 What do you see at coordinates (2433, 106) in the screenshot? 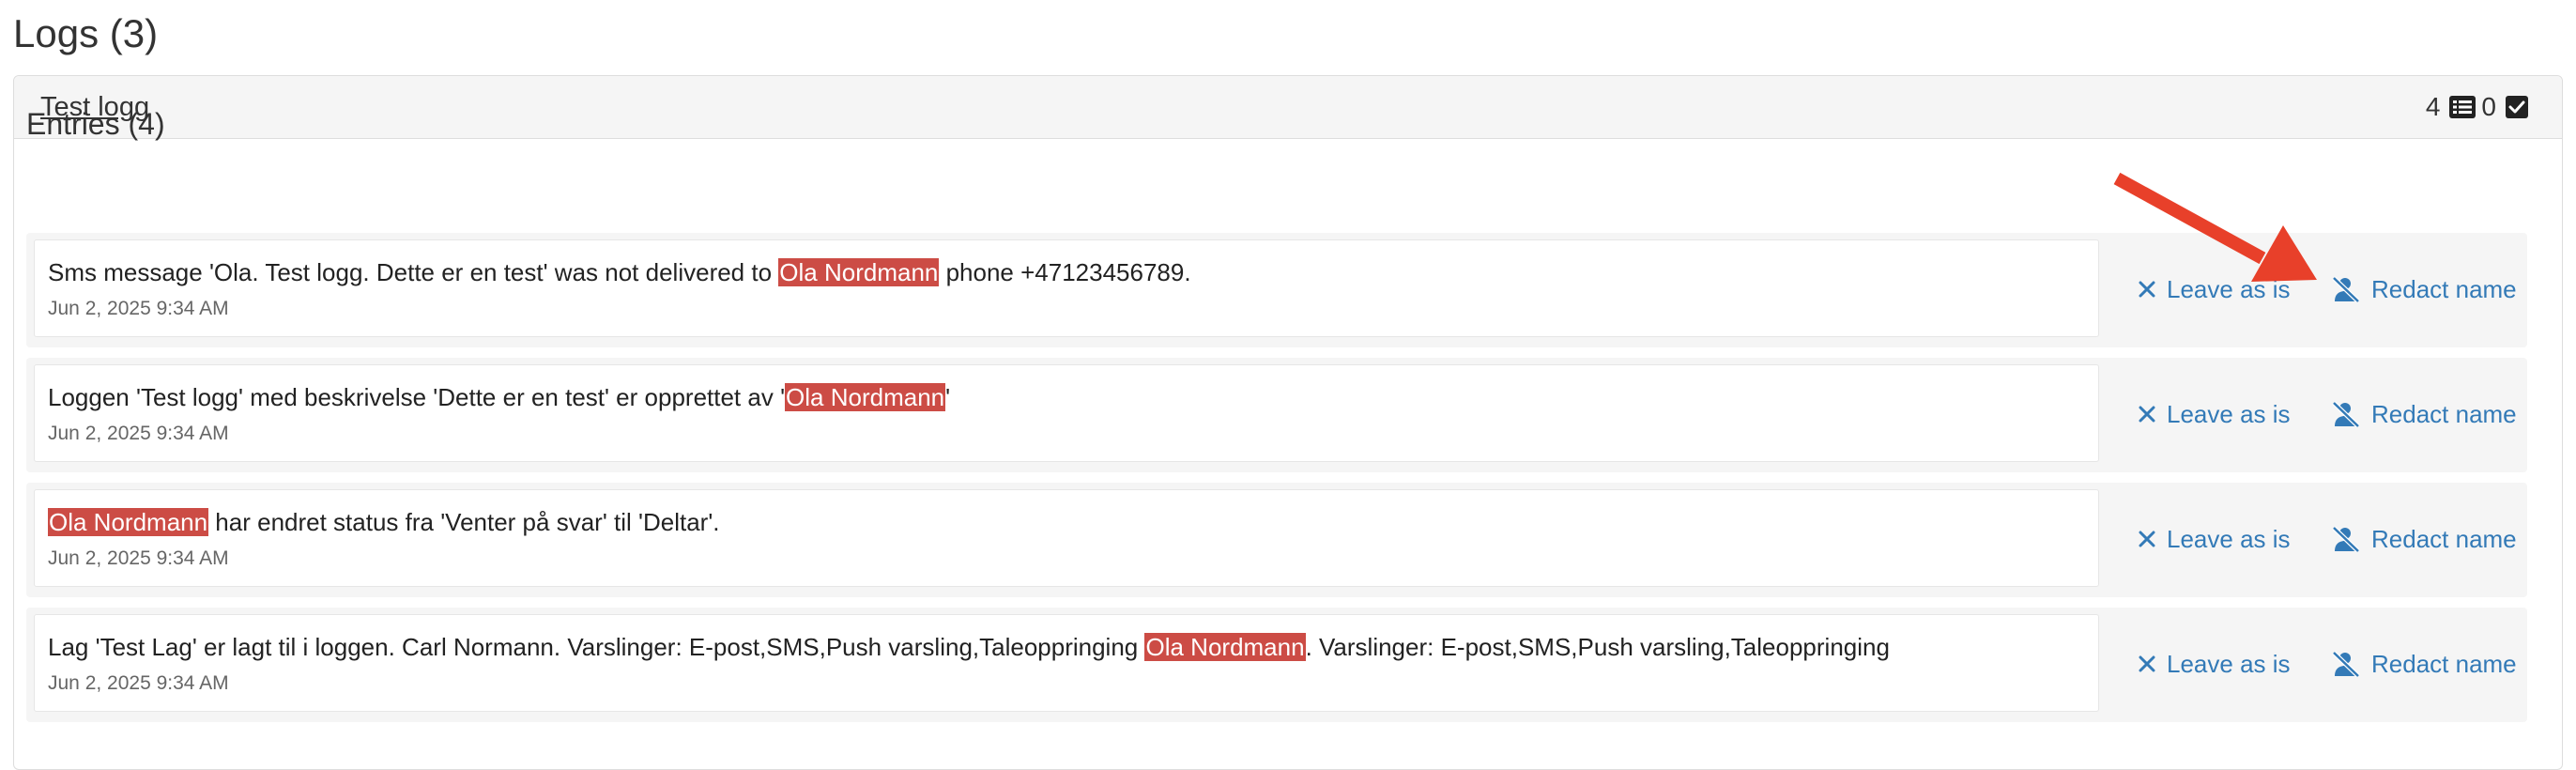
I see `entries-count: 4` at bounding box center [2433, 106].